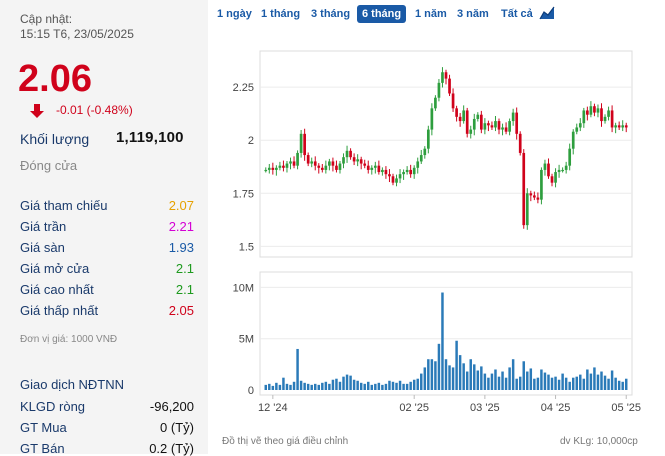 The height and width of the screenshot is (456, 665). I want to click on tab-1-year: 1 năm, so click(431, 14).